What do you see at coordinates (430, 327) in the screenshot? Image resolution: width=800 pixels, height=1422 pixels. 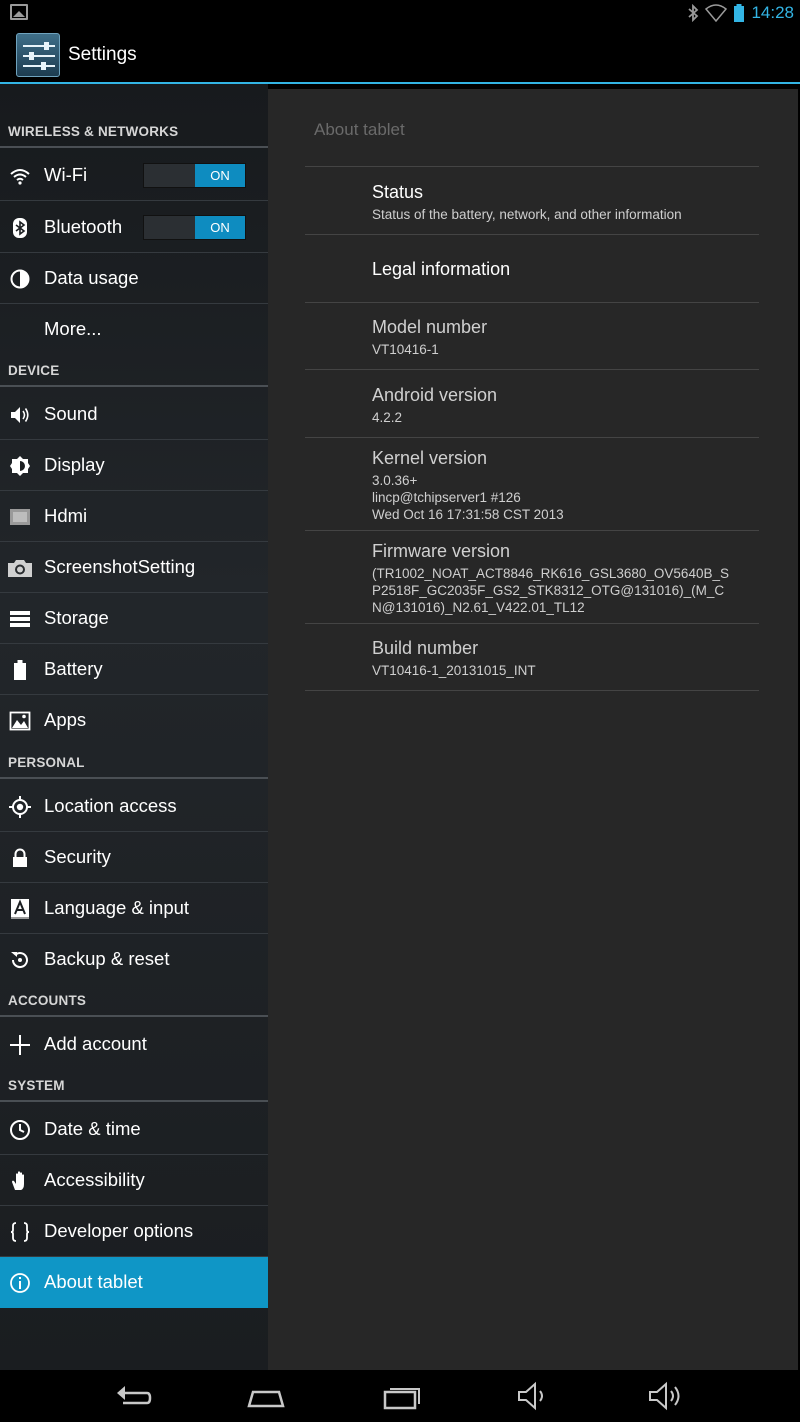 I see `entry-title: Model number` at bounding box center [430, 327].